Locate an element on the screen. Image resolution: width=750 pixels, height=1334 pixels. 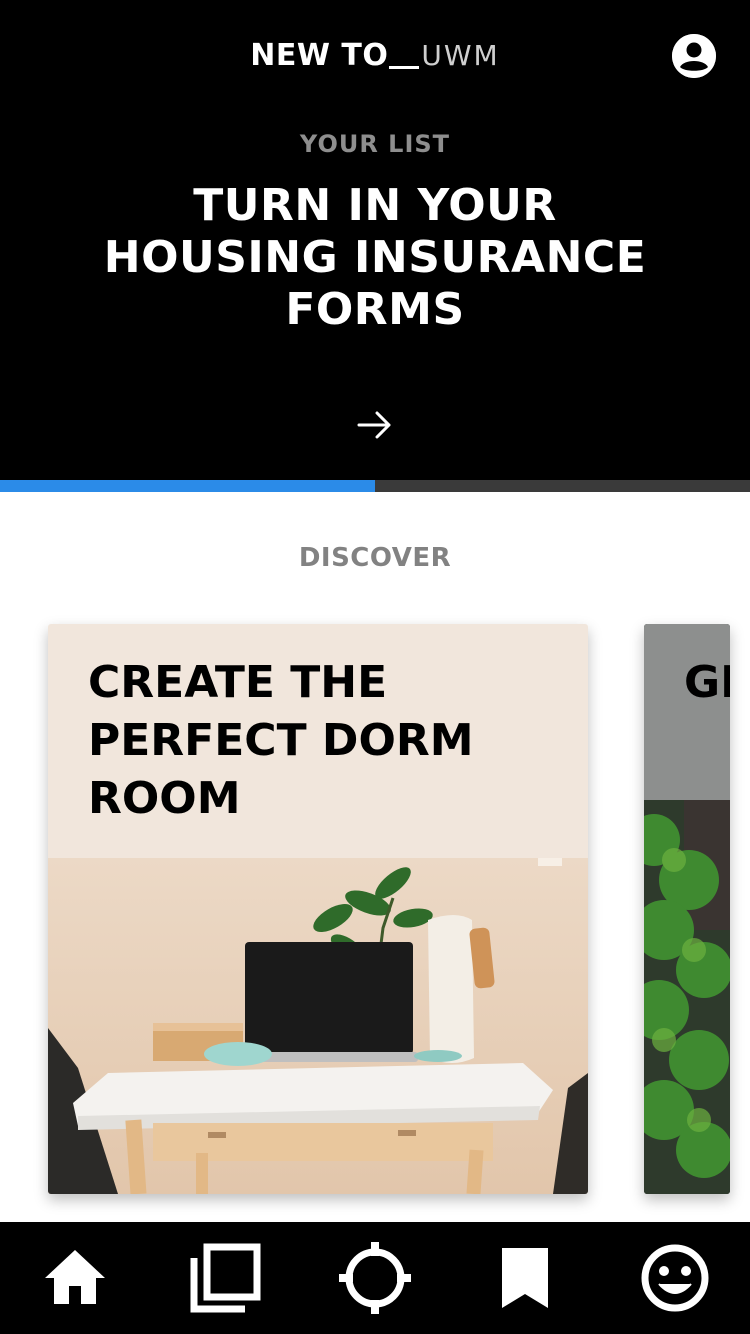
nav-library-button is located at coordinates (225, 1278).